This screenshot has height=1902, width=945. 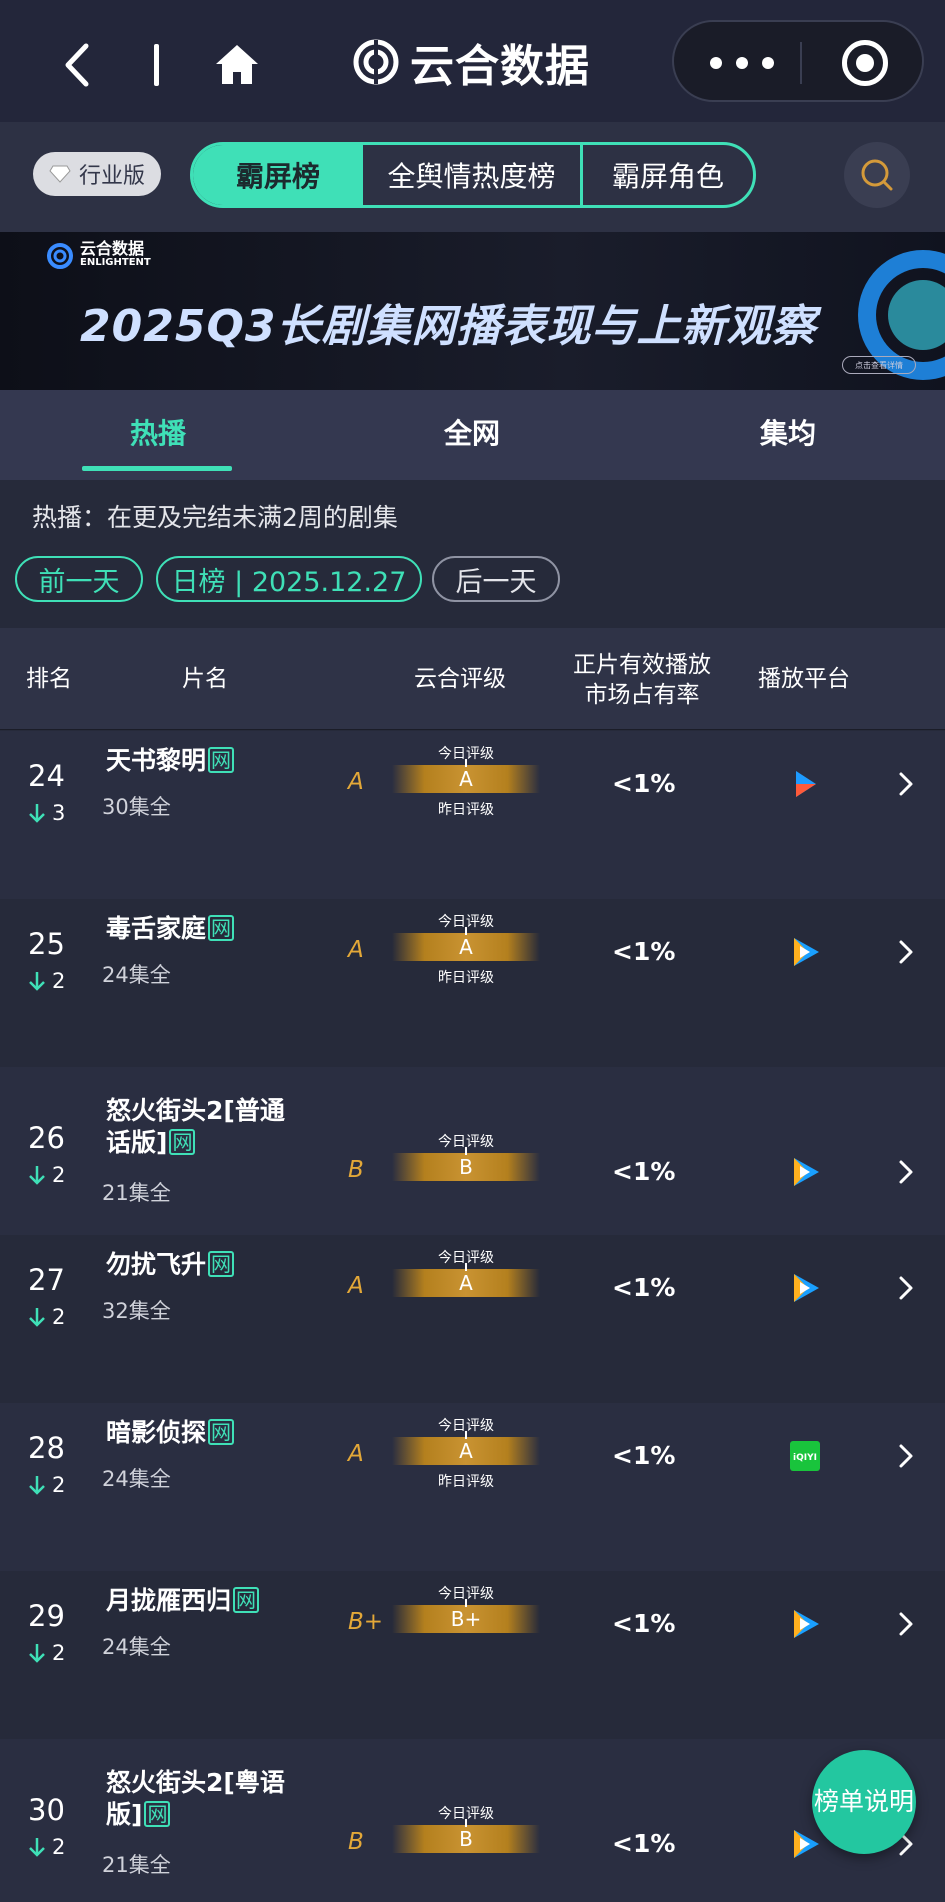 I want to click on rank-number: 28, so click(x=46, y=1448).